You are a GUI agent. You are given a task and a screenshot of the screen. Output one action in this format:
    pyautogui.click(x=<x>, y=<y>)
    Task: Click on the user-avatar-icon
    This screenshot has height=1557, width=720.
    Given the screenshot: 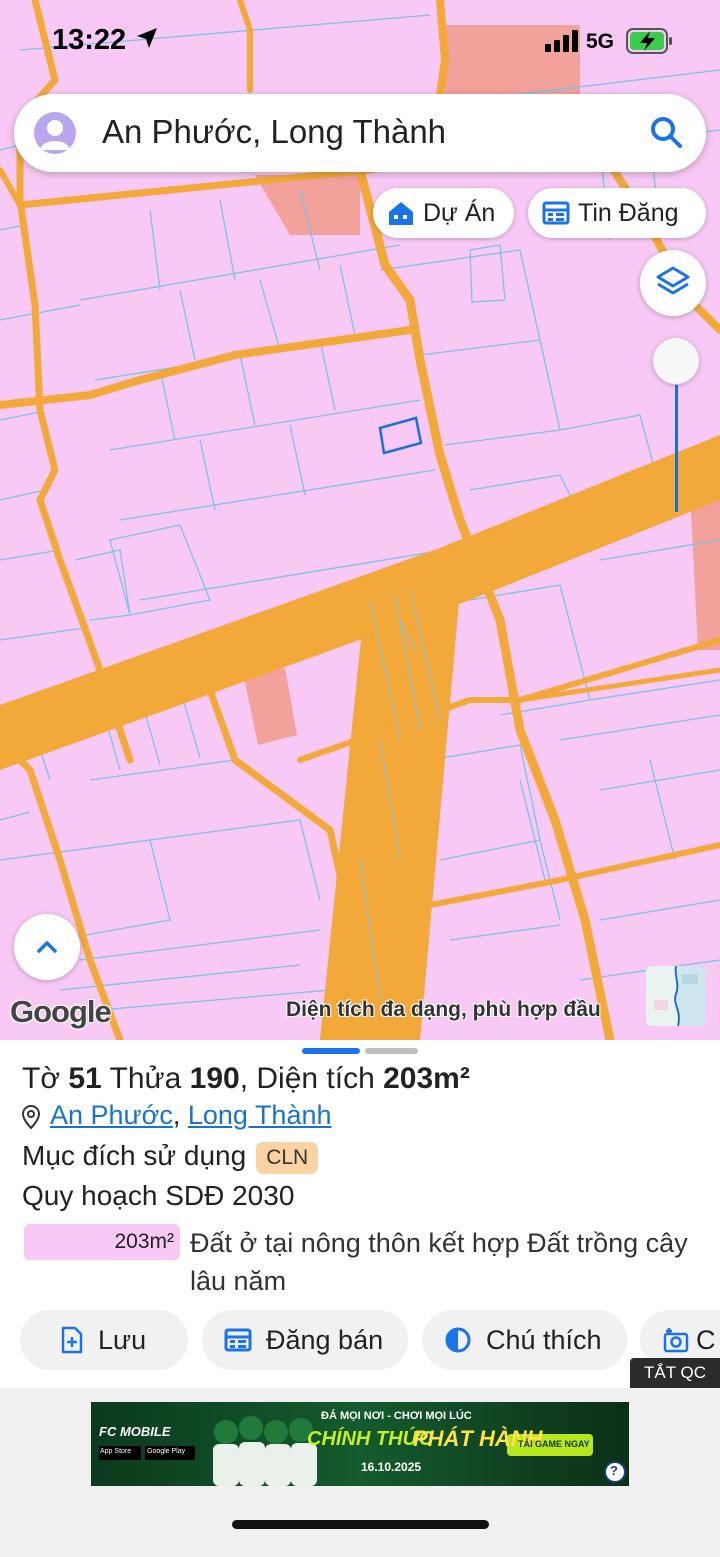 What is the action you would take?
    pyautogui.click(x=55, y=133)
    